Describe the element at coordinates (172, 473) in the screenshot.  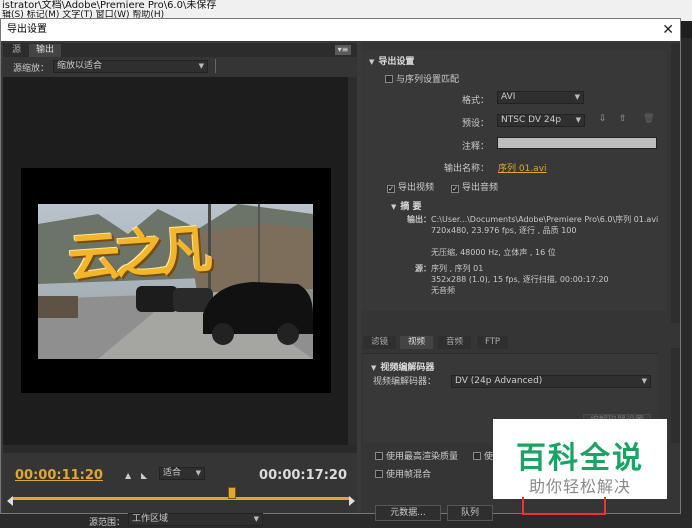
I see `fit-value: 适合` at that location.